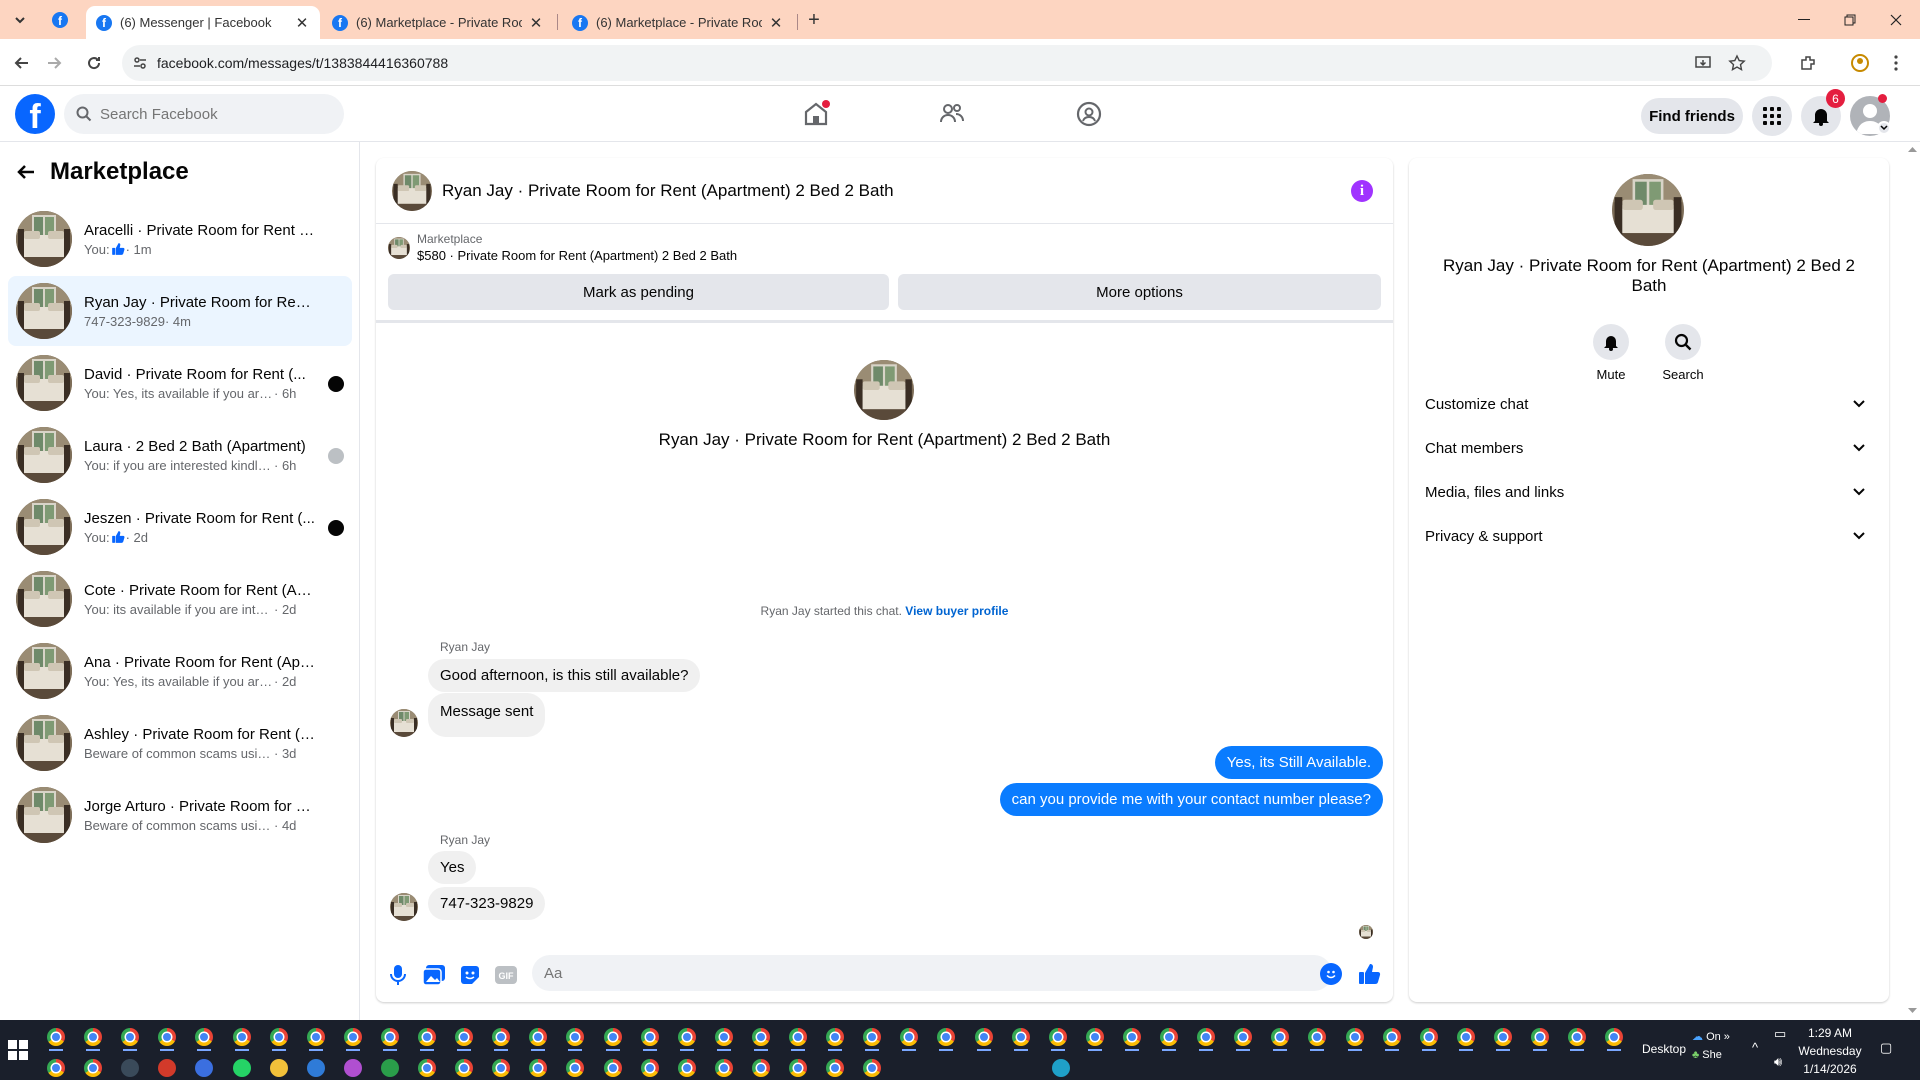 The image size is (1920, 1080). Describe the element at coordinates (947, 63) in the screenshot. I see `address-bar: facebook.com/messages/t/1383844416360788` at that location.